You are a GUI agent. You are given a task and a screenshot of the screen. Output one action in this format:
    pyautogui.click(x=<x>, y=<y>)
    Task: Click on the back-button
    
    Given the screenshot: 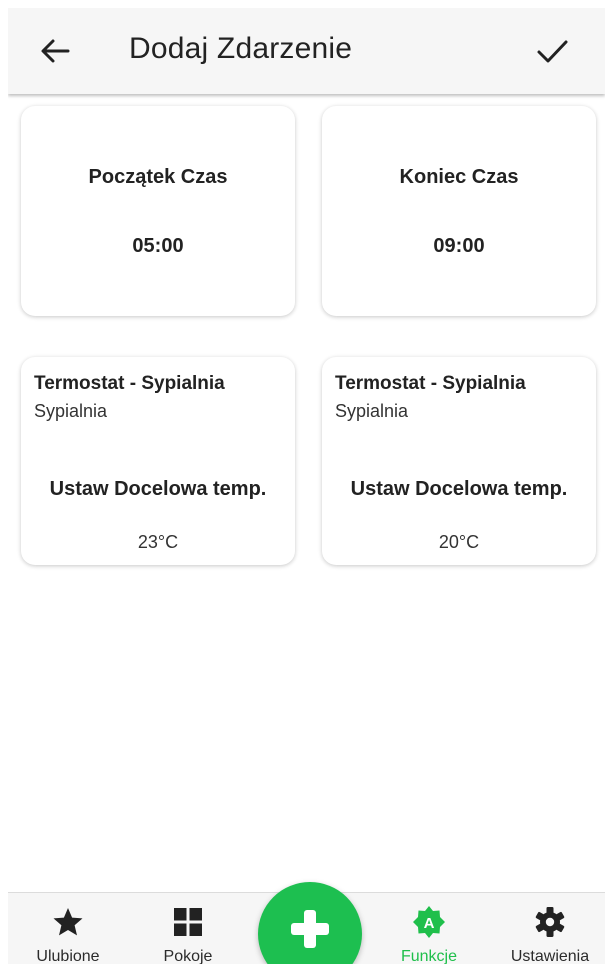 What is the action you would take?
    pyautogui.click(x=55, y=51)
    